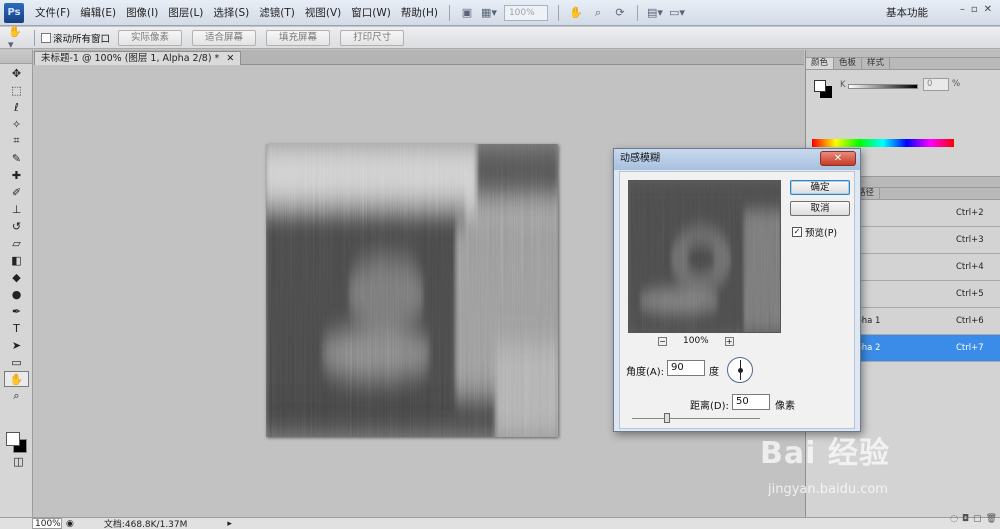  Describe the element at coordinates (525, 12) in the screenshot. I see `zoom-level-field: 100%` at that location.